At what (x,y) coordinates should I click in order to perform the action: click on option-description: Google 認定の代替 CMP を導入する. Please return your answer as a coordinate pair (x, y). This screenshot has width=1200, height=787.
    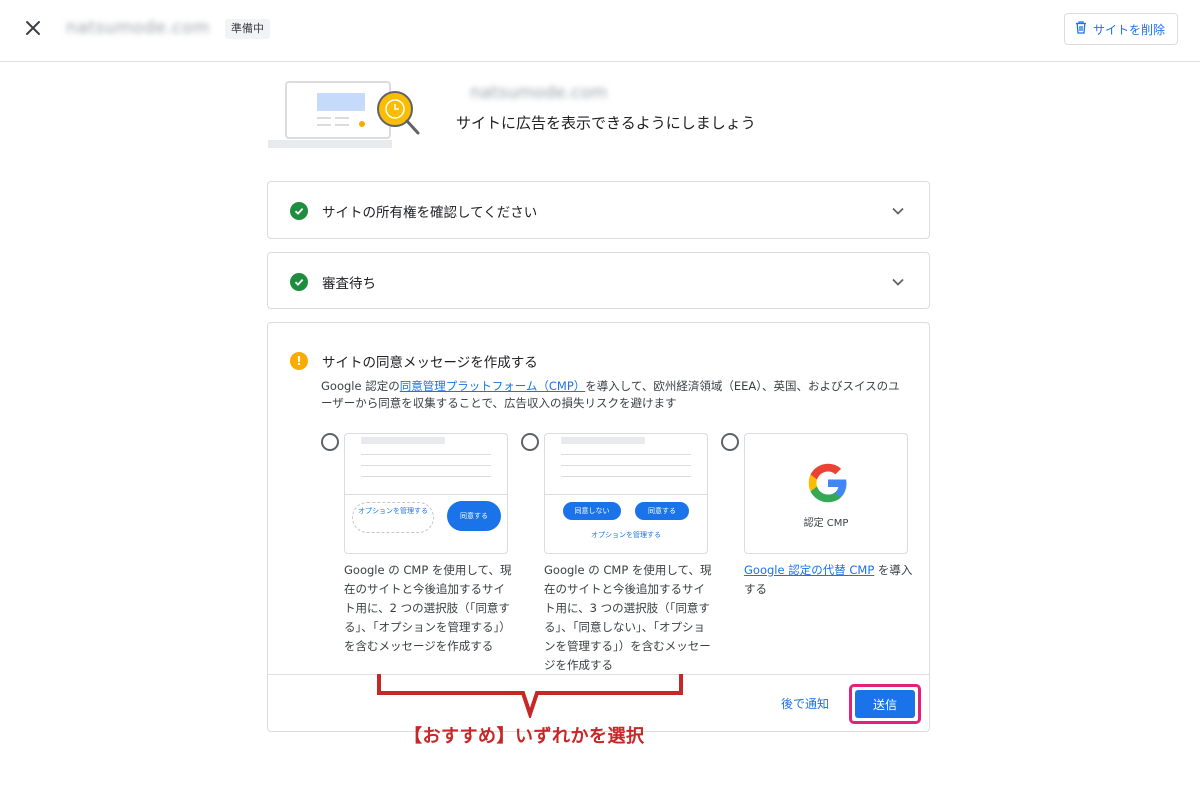
    Looking at the image, I should click on (830, 580).